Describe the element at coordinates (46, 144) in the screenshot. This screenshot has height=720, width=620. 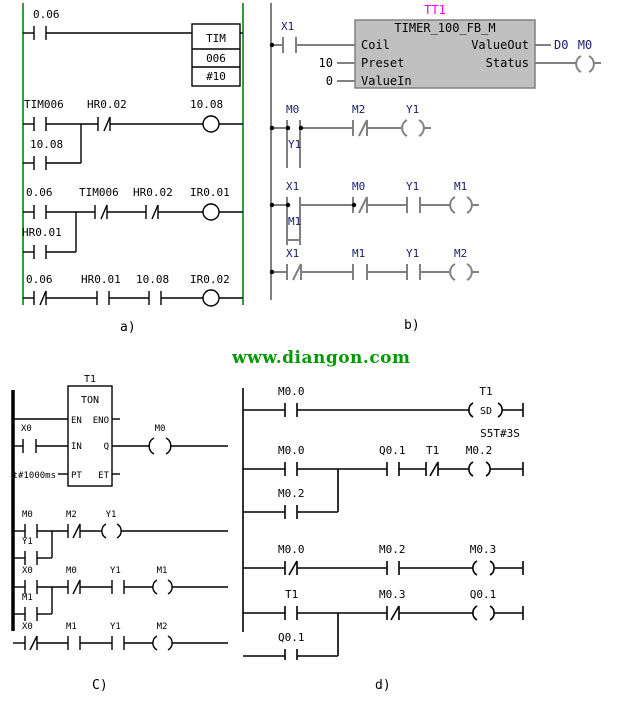
I see `a-r2-branch-label: 10.08` at that location.